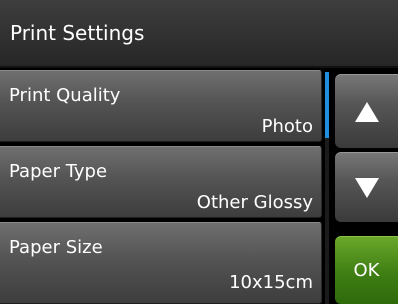 The image size is (398, 304). I want to click on ok-button-label: OK, so click(366, 270).